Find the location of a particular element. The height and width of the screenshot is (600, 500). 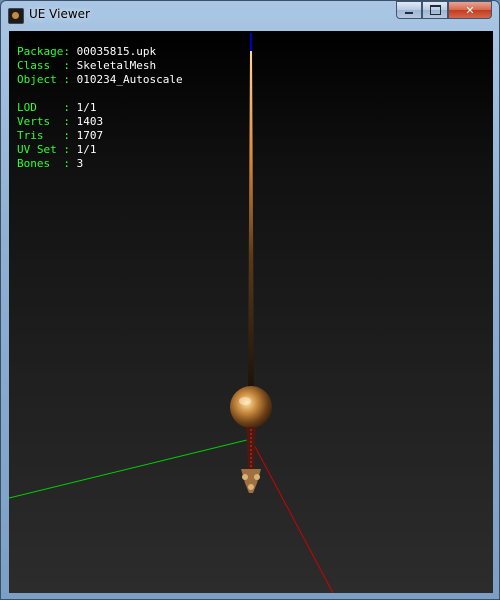

mesh-rod is located at coordinates (251, 221).